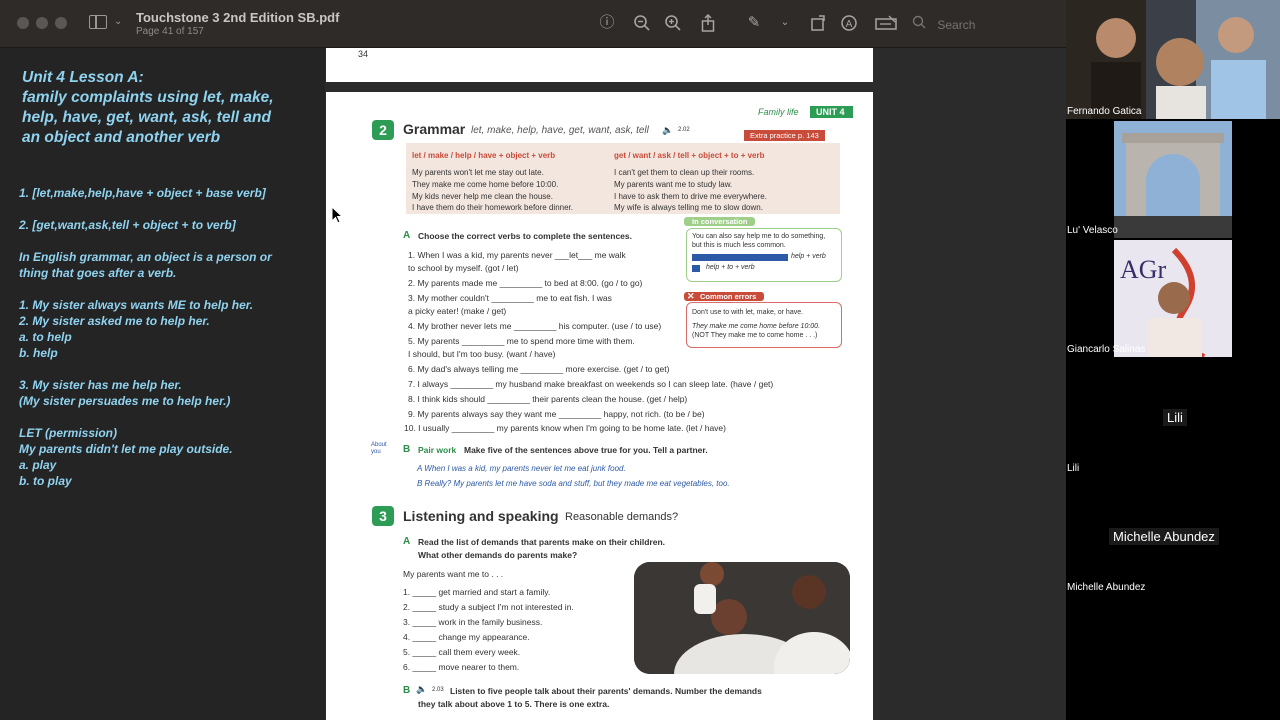 The height and width of the screenshot is (720, 1280). Describe the element at coordinates (696, 268) in the screenshot. I see `usage-bar-help-to-verb` at that location.